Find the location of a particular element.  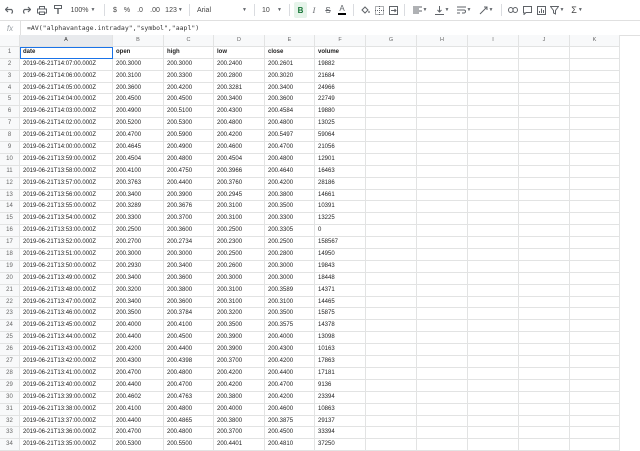

data-cell: 0 is located at coordinates (340, 231).